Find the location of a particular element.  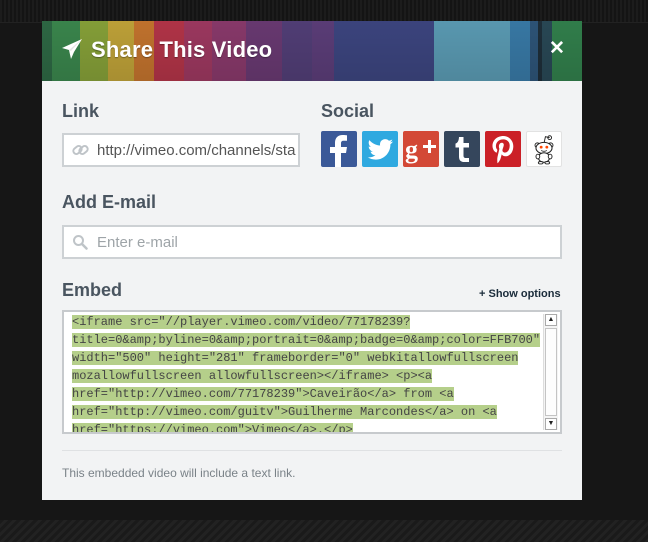

pinterest-icon is located at coordinates (503, 150).